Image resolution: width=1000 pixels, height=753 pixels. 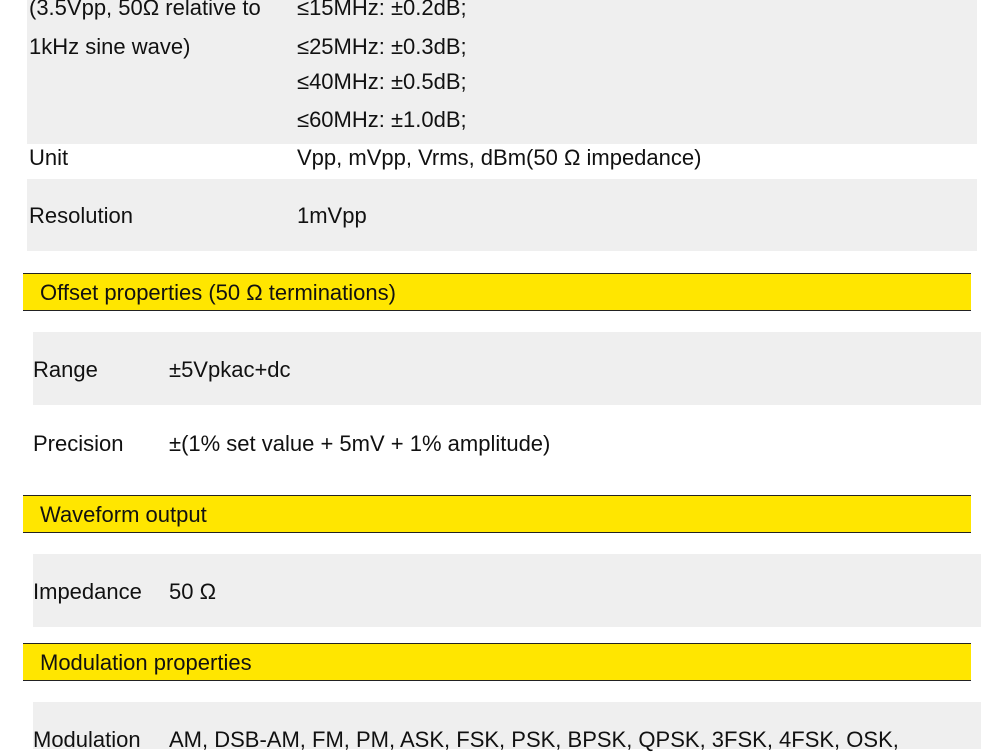 I want to click on range-value: ±5Vpkac+dc, so click(x=230, y=369).